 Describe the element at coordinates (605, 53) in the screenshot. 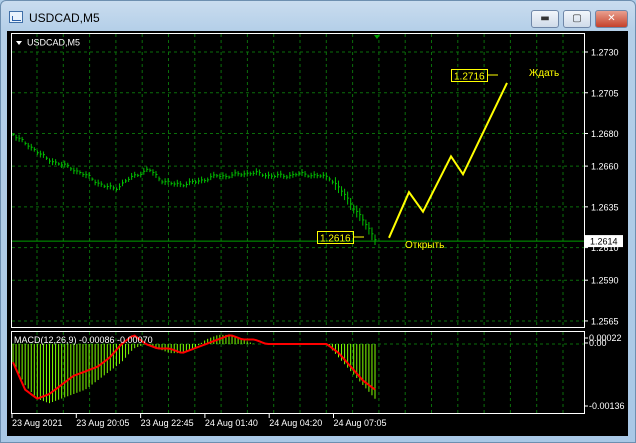

I see `price-tick-label: 1.2730` at that location.